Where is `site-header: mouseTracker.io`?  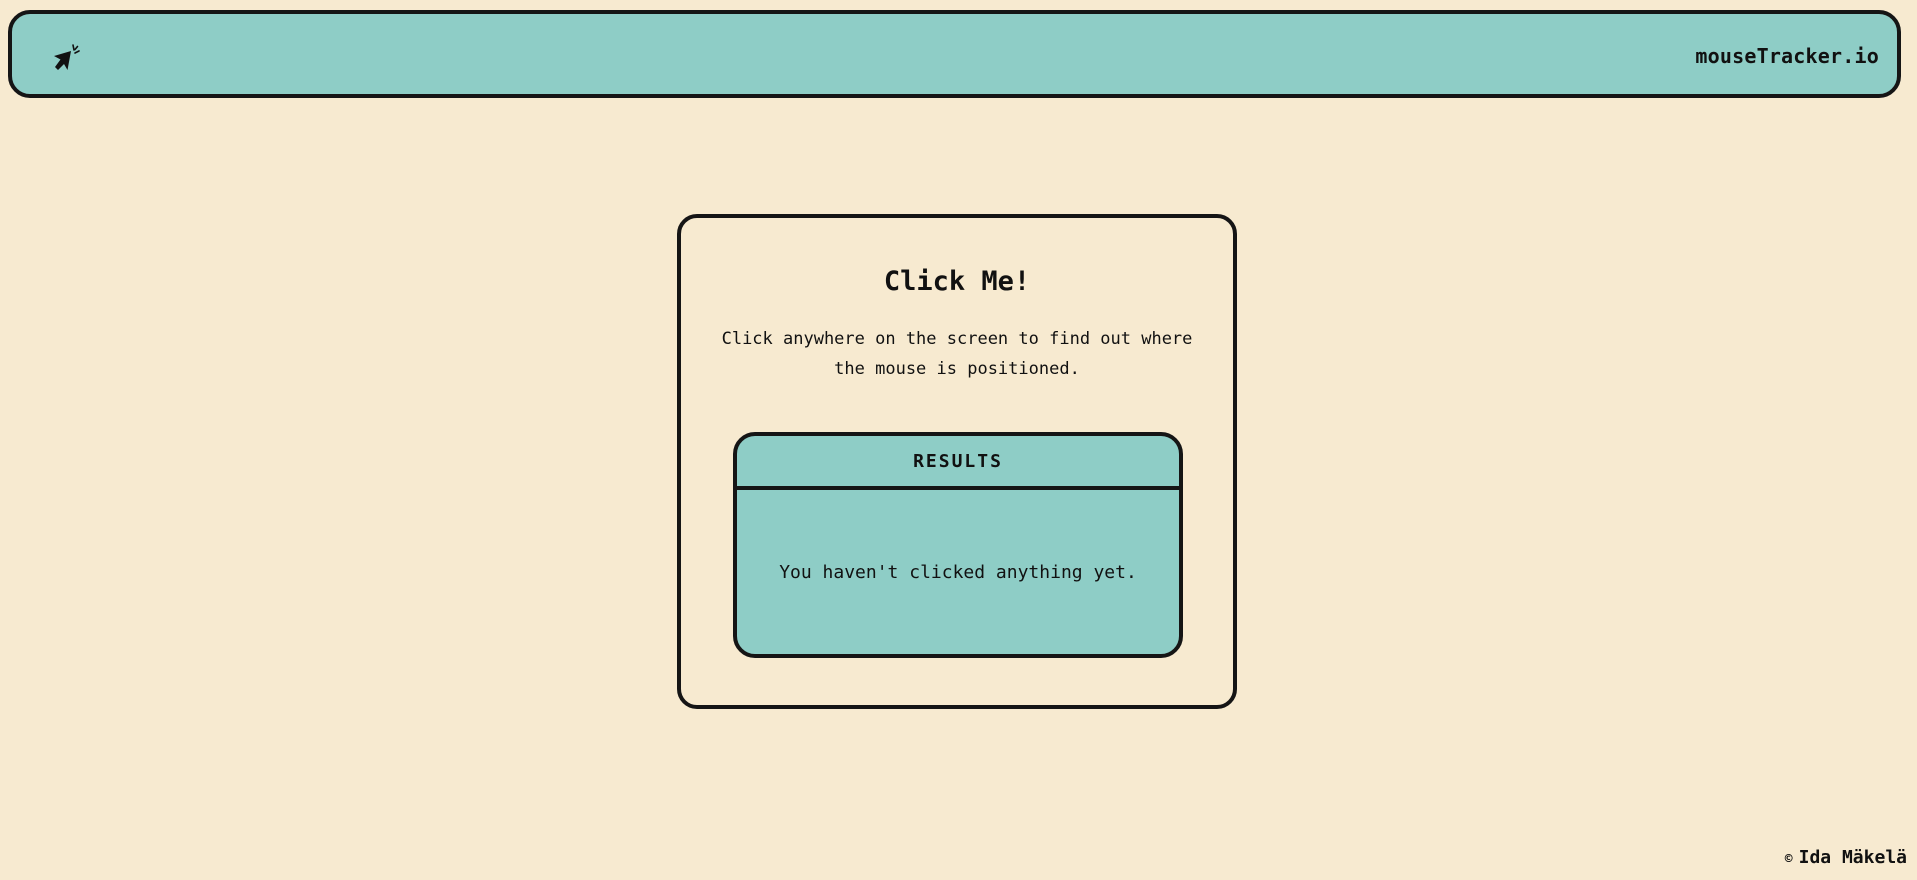
site-header: mouseTracker.io is located at coordinates (954, 54).